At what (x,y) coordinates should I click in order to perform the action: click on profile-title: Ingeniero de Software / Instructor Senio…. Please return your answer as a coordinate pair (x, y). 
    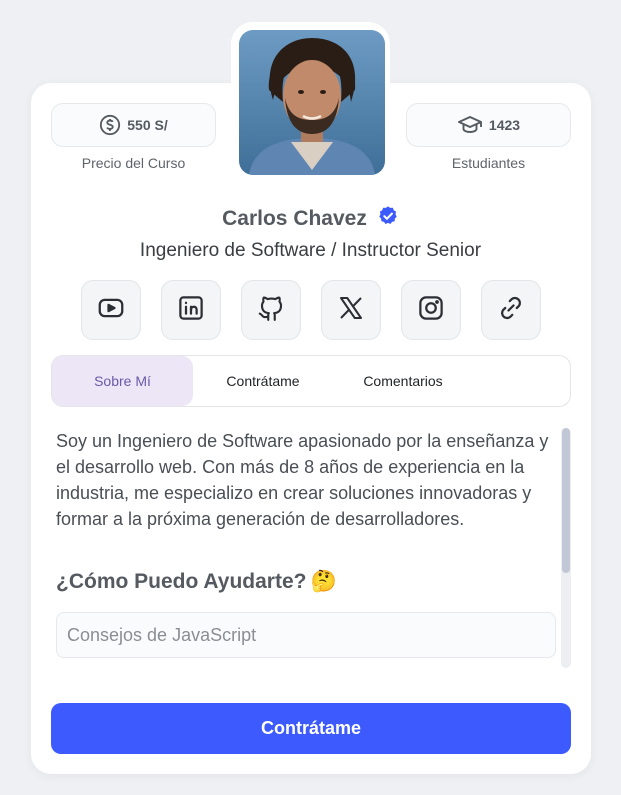
    Looking at the image, I should click on (310, 250).